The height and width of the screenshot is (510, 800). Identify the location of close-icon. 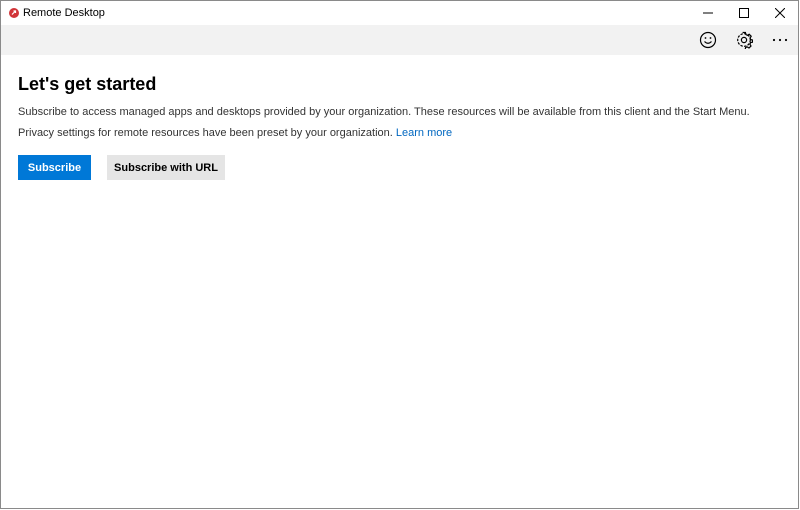
(780, 13).